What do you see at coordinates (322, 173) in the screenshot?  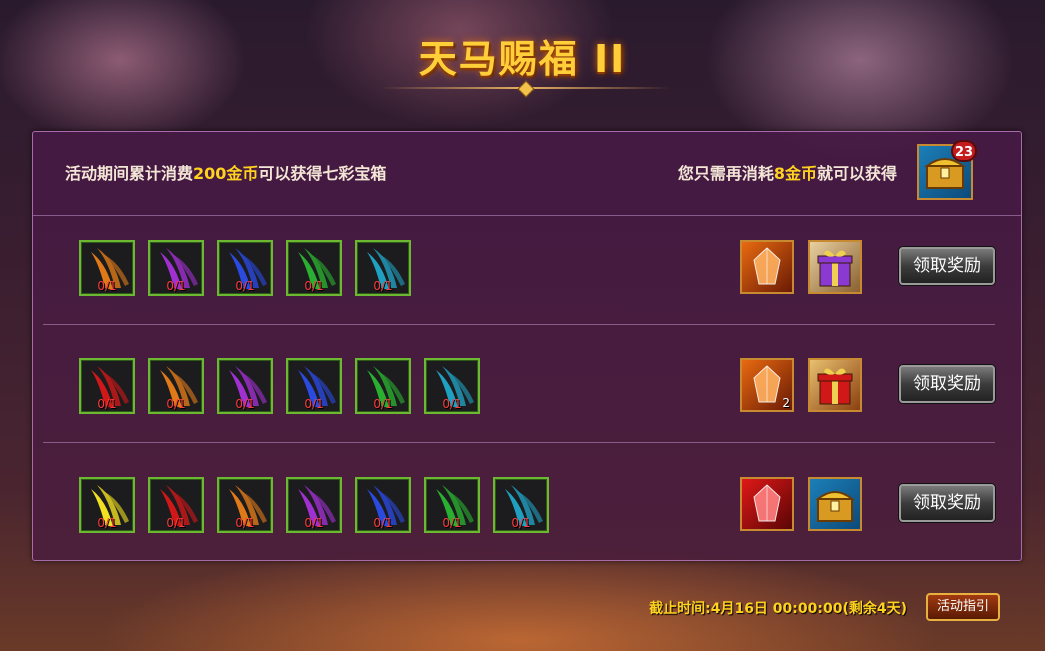 I see `spend-suffix: 可以获得七彩宝箱` at bounding box center [322, 173].